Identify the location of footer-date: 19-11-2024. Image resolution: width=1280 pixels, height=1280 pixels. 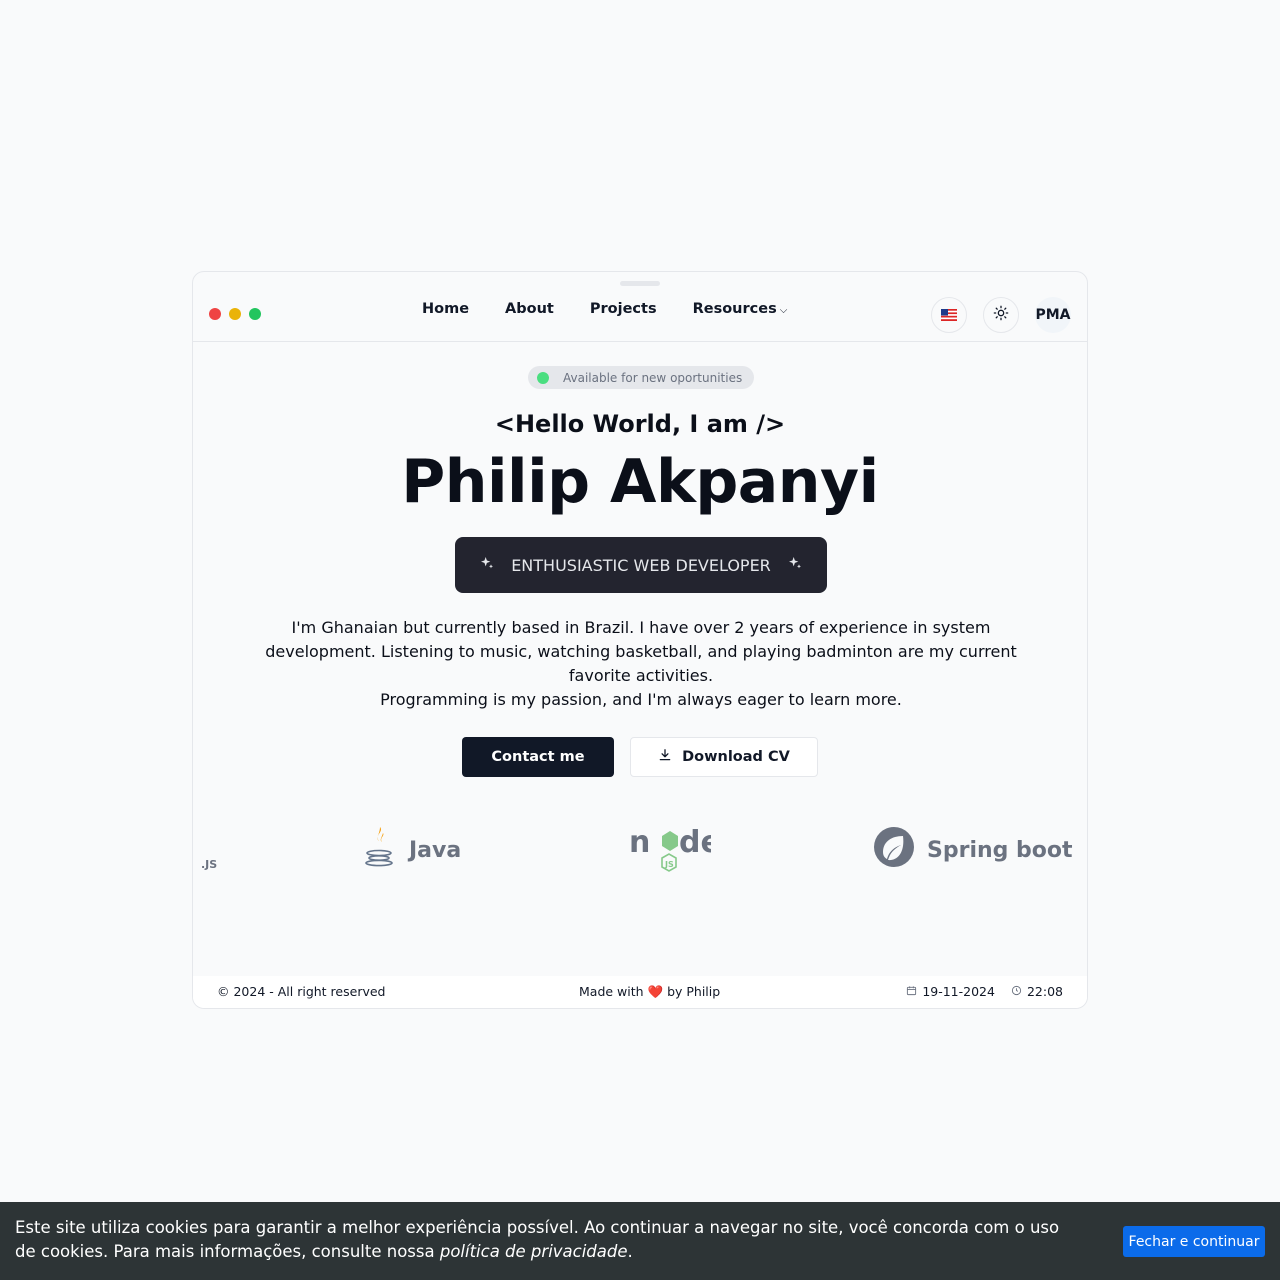
(950, 991).